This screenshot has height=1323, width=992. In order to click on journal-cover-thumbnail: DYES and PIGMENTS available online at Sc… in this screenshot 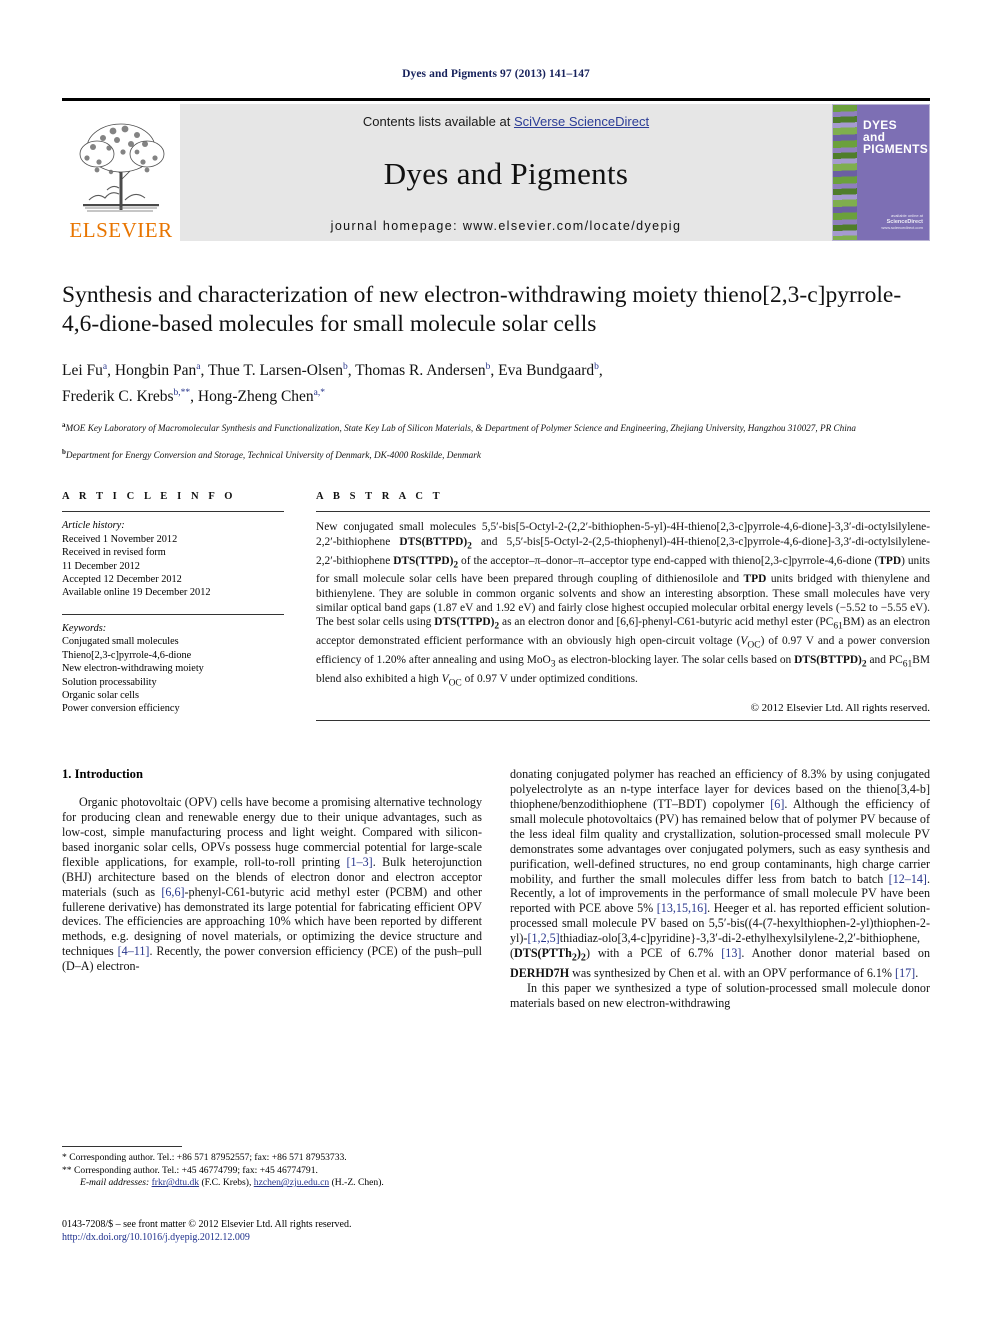, I will do `click(881, 172)`.